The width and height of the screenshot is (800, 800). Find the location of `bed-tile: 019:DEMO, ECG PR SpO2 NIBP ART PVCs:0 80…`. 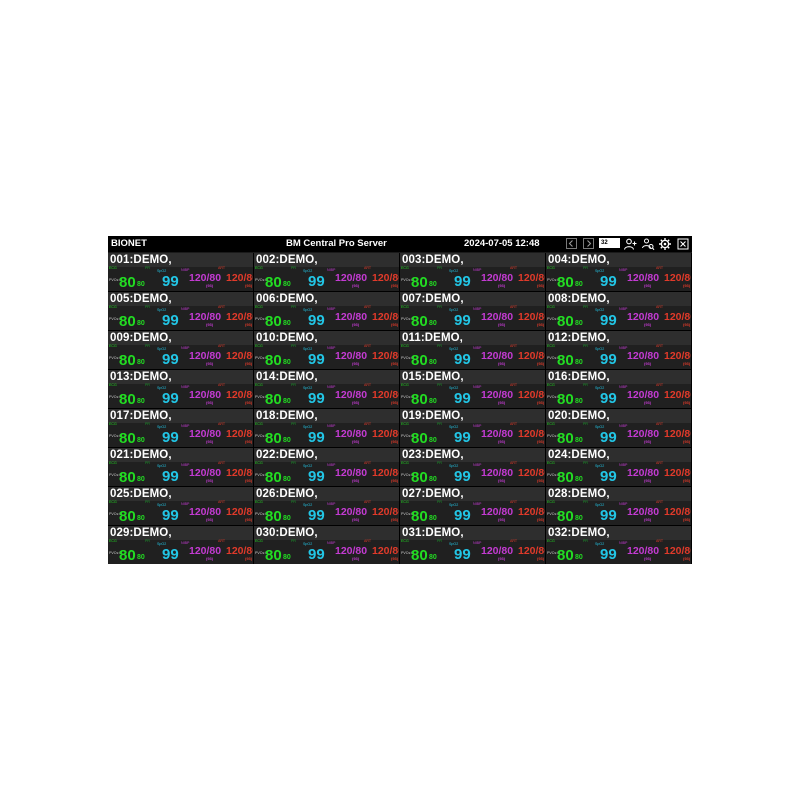

bed-tile: 019:DEMO, ECG PR SpO2 NIBP ART PVCs:0 80… is located at coordinates (472, 428).